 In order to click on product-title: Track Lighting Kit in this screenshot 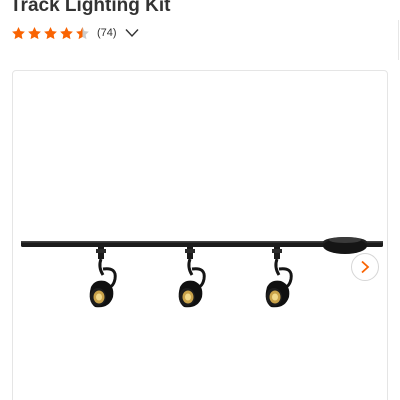, I will do `click(90, 8)`.